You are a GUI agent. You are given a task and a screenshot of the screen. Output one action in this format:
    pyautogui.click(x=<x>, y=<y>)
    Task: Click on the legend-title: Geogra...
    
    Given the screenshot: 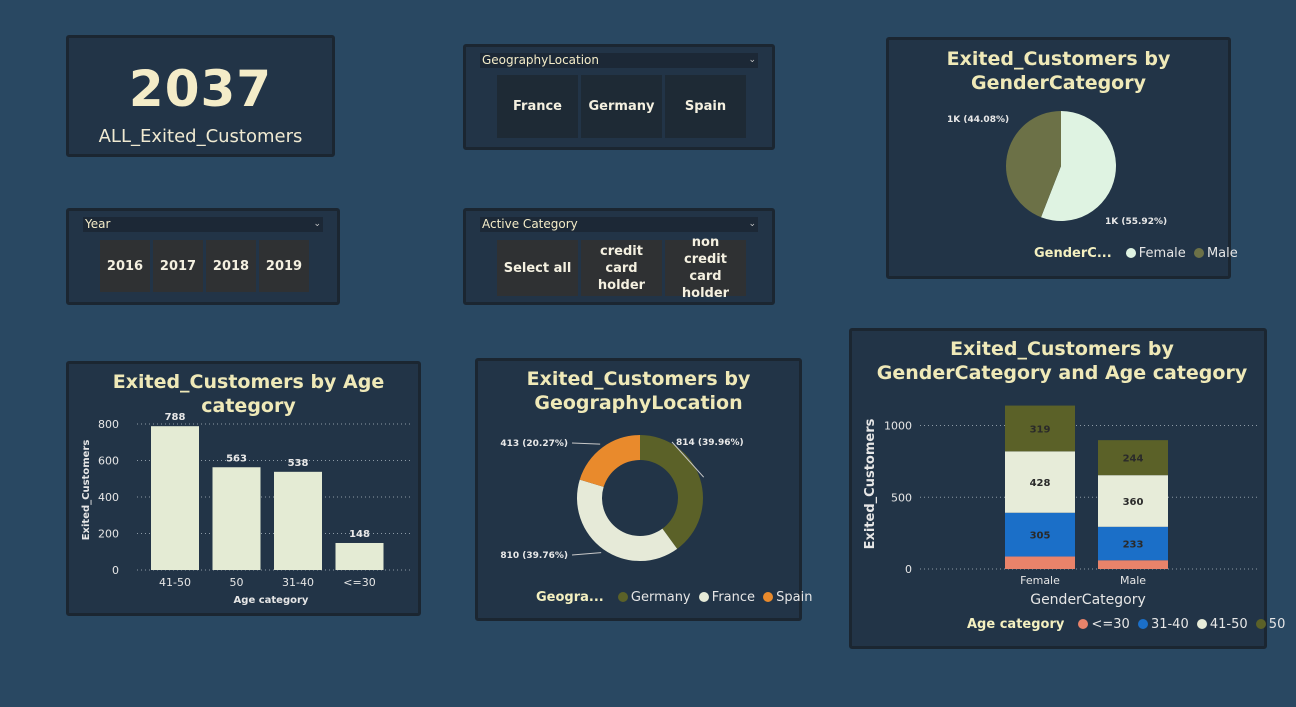 What is the action you would take?
    pyautogui.click(x=570, y=597)
    